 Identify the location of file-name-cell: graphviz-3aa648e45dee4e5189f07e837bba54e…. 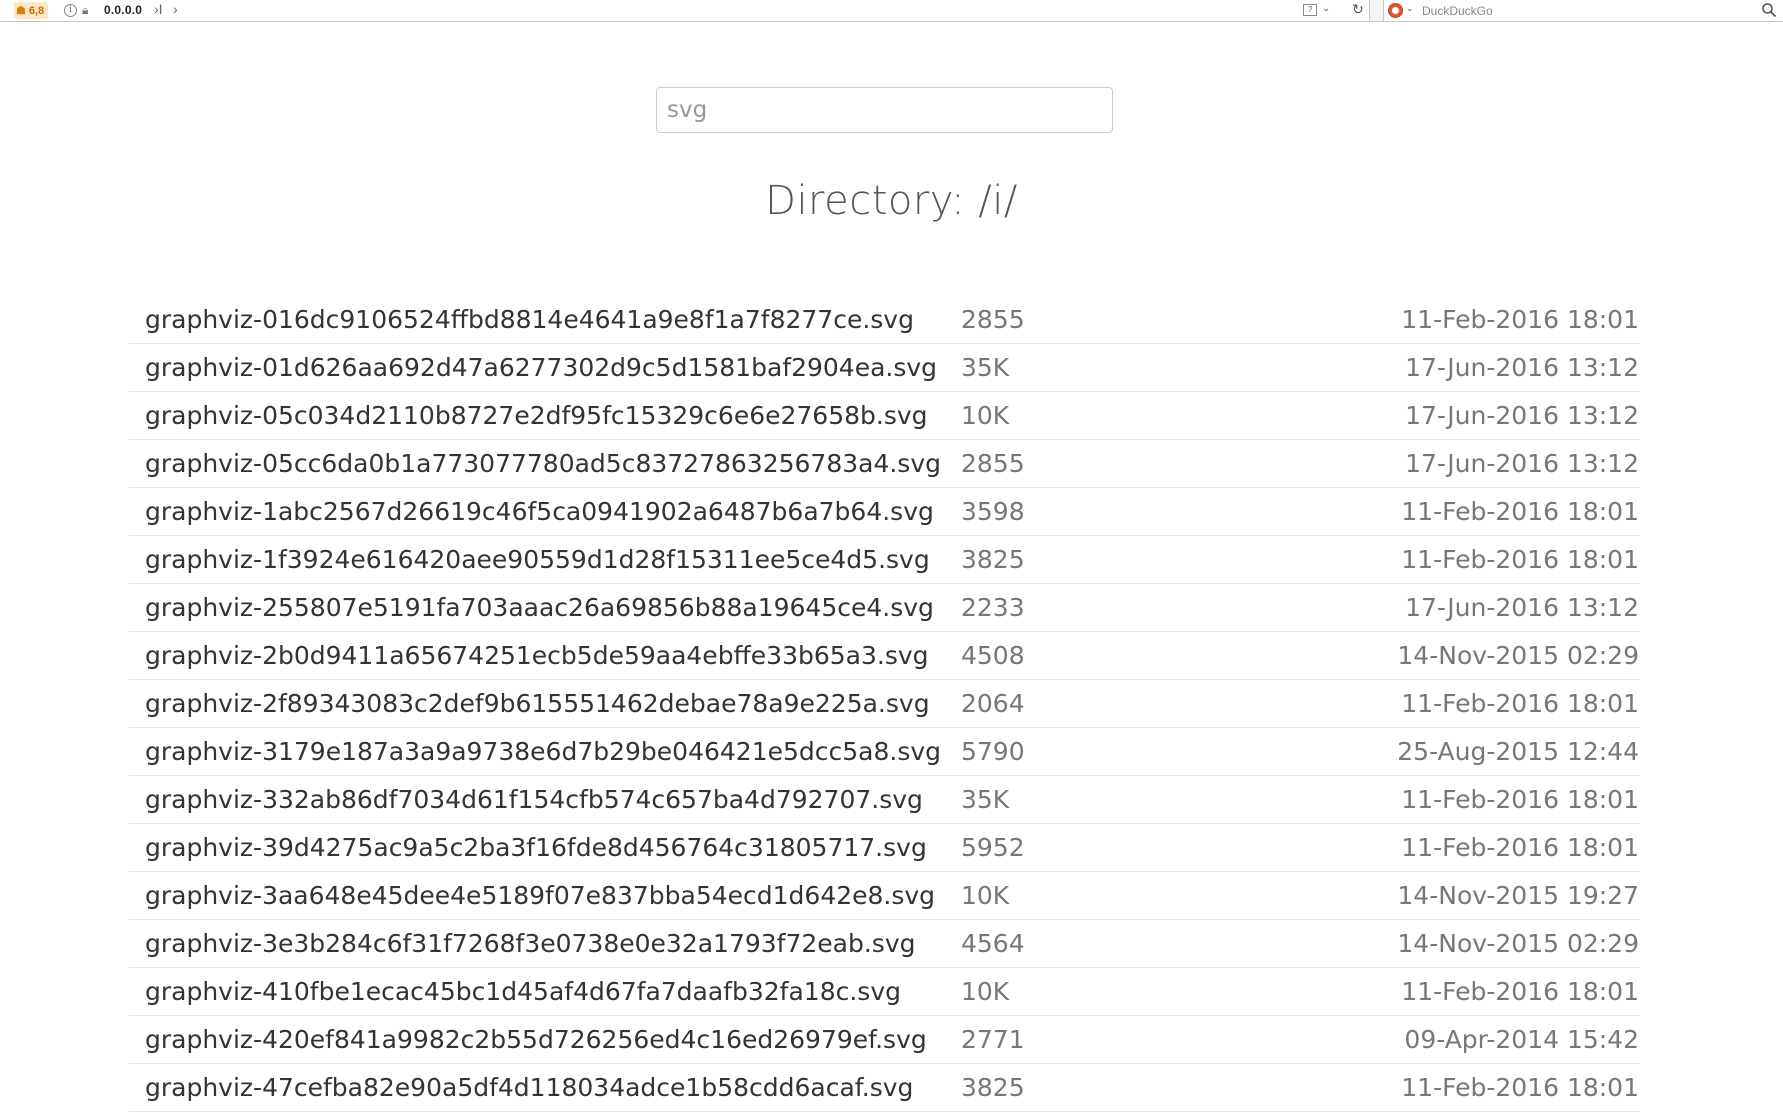
(544, 895).